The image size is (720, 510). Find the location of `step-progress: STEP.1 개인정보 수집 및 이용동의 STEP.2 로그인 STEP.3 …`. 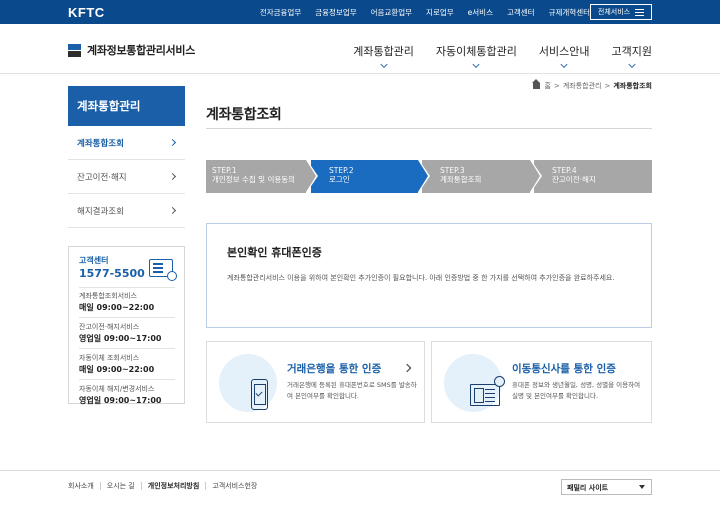

step-progress: STEP.1 개인정보 수집 및 이용동의 STEP.2 로그인 STEP.3 … is located at coordinates (429, 176).